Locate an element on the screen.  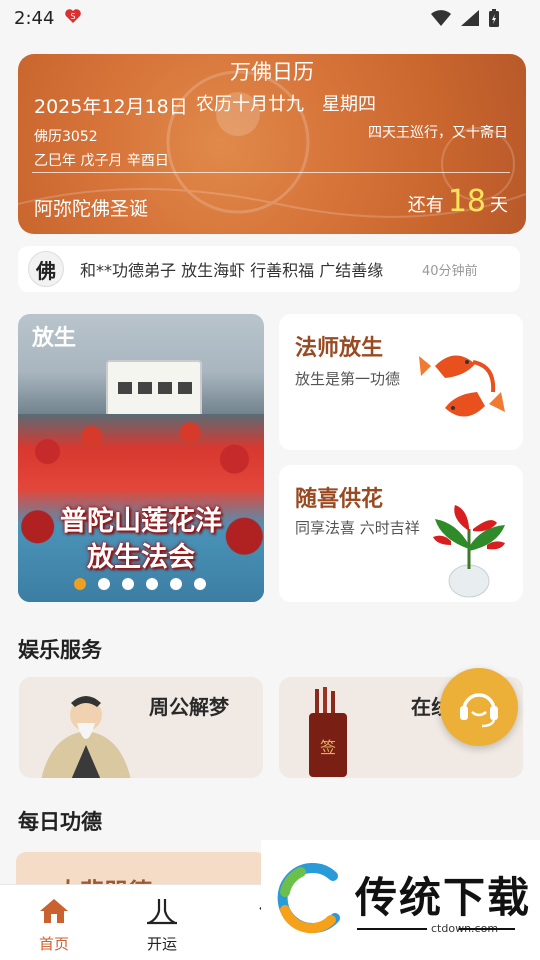
festival-countdown: 还有 18 天 is located at coordinates (458, 201).